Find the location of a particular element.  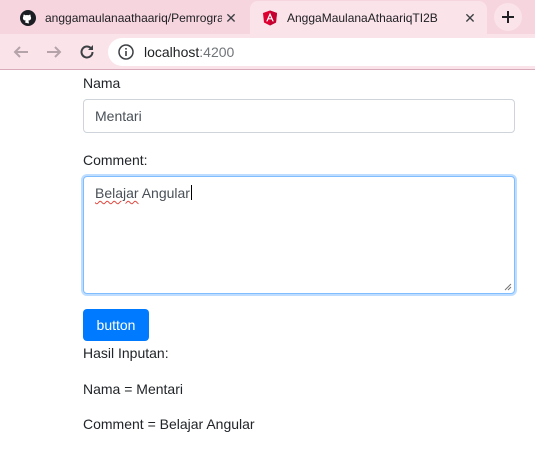

result-heading: Hasil Inputan: is located at coordinates (126, 353).